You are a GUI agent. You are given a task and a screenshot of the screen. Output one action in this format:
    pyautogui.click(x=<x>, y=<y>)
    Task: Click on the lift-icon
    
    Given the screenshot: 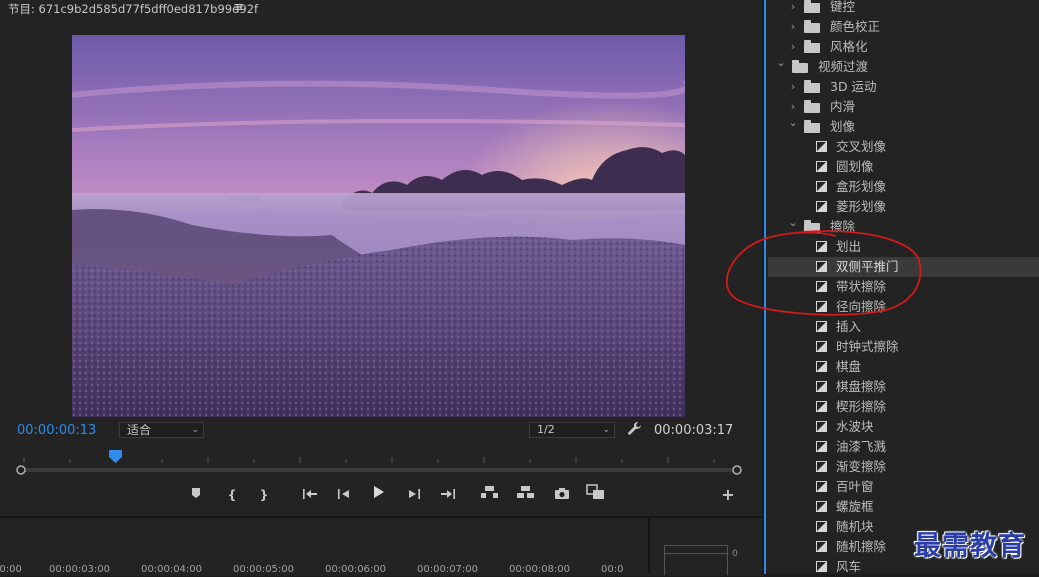 What is the action you would take?
    pyautogui.click(x=489, y=492)
    